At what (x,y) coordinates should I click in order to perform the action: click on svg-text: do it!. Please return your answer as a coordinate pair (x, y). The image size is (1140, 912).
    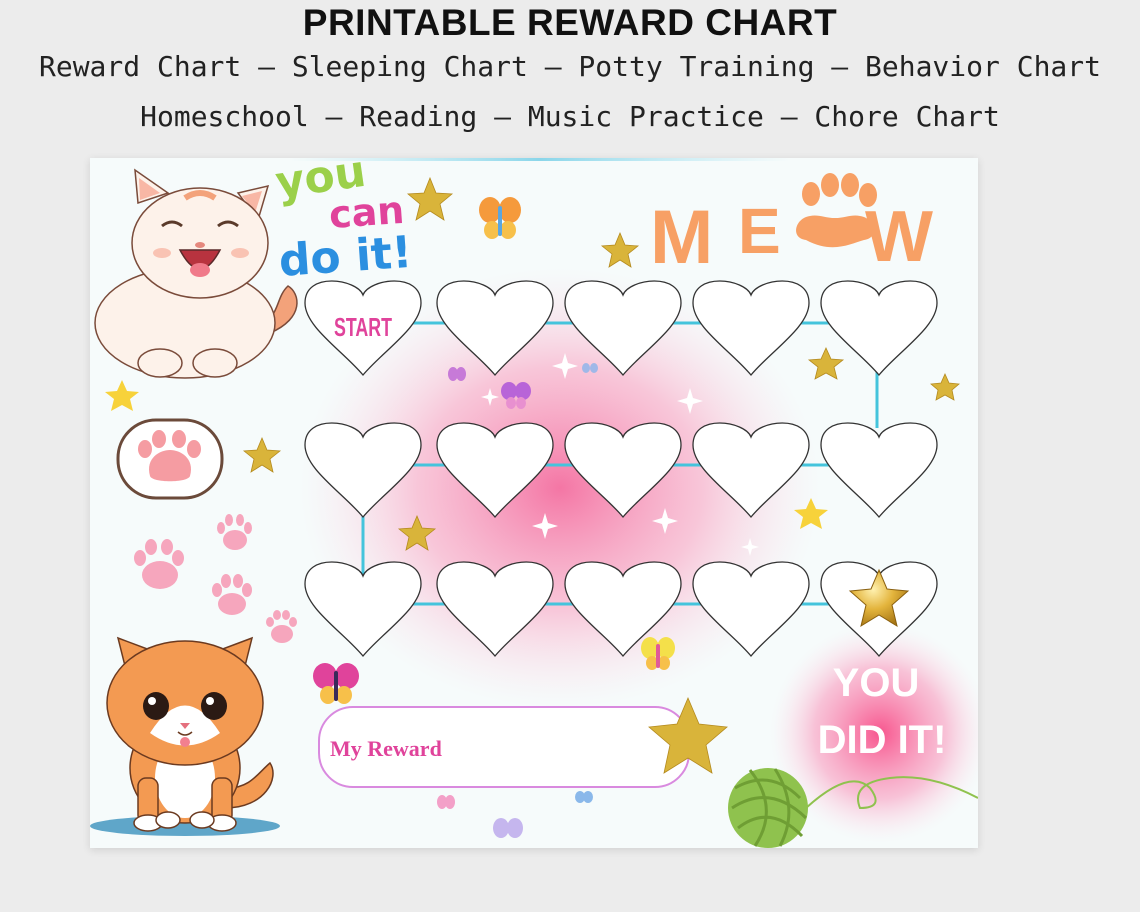
    Looking at the image, I should click on (345, 257).